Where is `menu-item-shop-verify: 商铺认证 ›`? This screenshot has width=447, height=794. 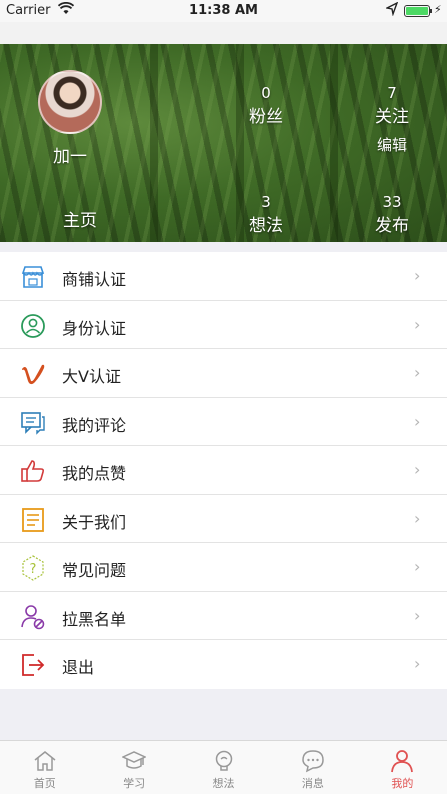 menu-item-shop-verify: 商铺认证 › is located at coordinates (223, 276).